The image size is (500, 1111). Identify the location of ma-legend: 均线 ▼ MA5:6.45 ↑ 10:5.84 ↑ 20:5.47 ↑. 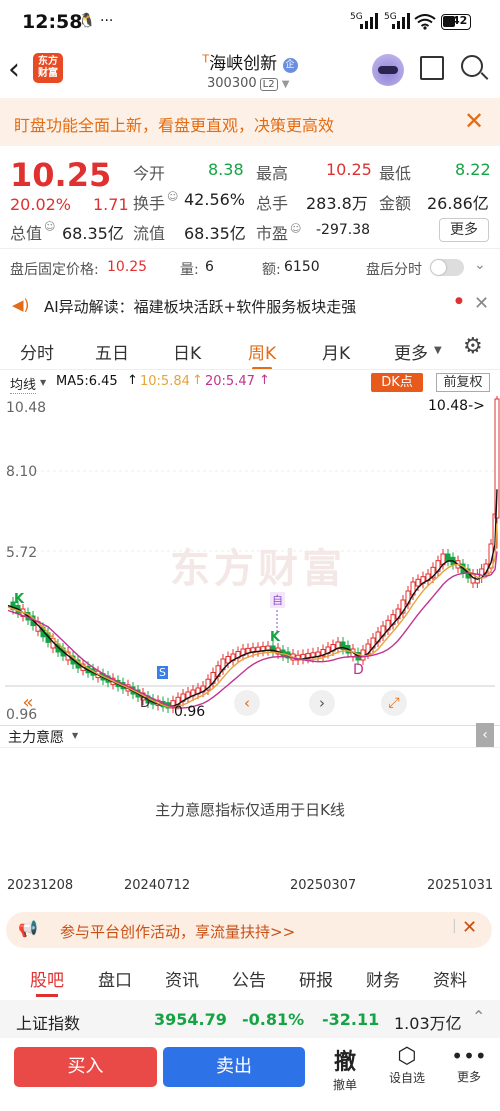
(250, 383).